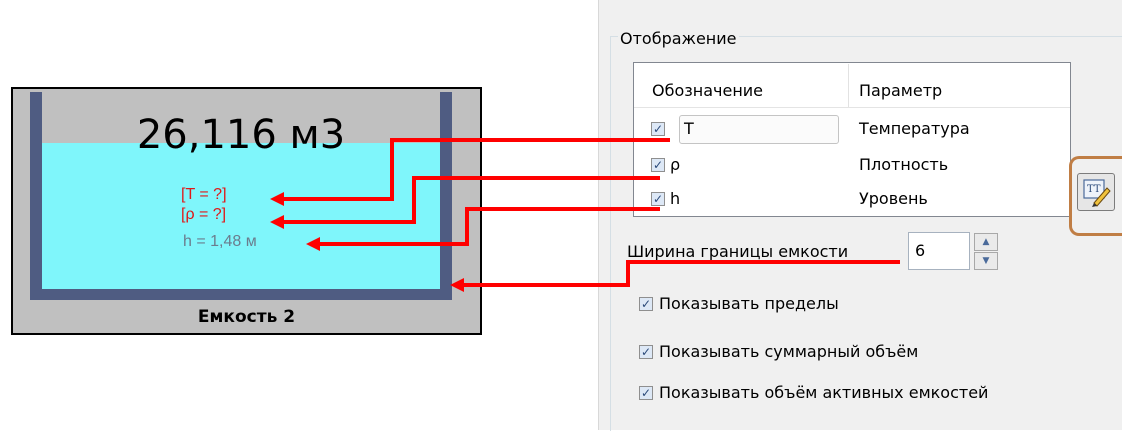  Describe the element at coordinates (681, 273) in the screenshot. I see `arrow-border-width` at that location.